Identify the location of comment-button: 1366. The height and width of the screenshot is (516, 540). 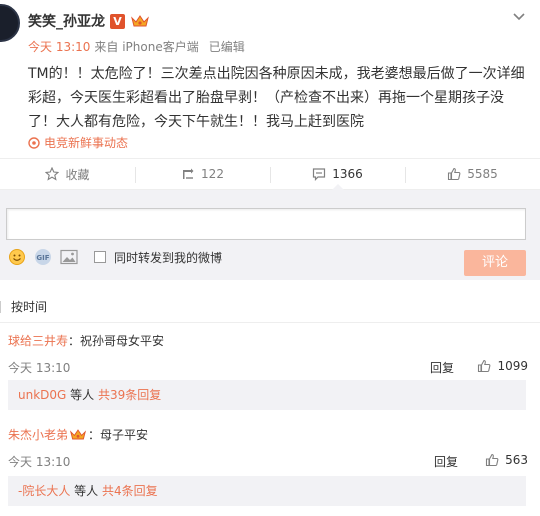
(337, 174).